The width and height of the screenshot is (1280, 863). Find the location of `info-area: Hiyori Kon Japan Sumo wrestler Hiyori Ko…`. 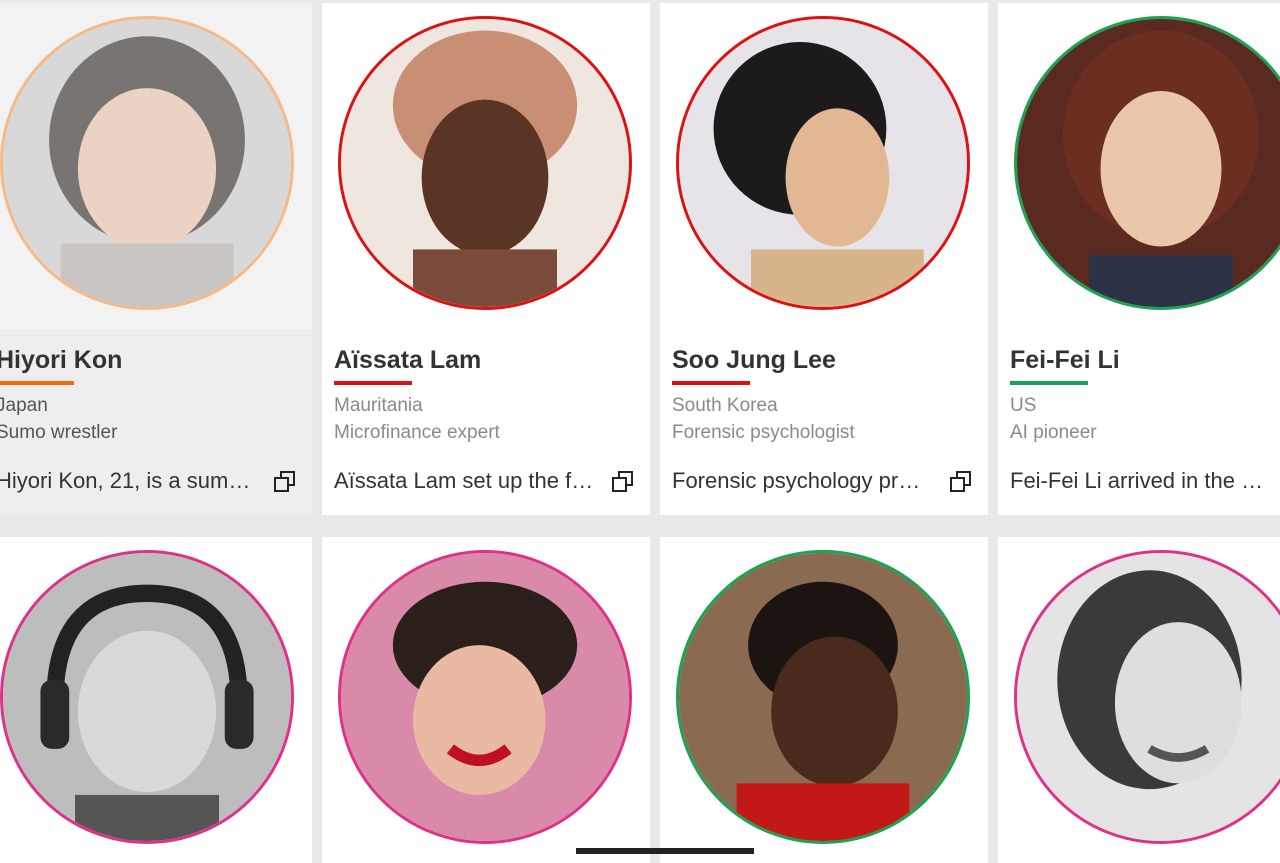

info-area: Hiyori Kon Japan Sumo wrestler Hiyori Ko… is located at coordinates (156, 422).